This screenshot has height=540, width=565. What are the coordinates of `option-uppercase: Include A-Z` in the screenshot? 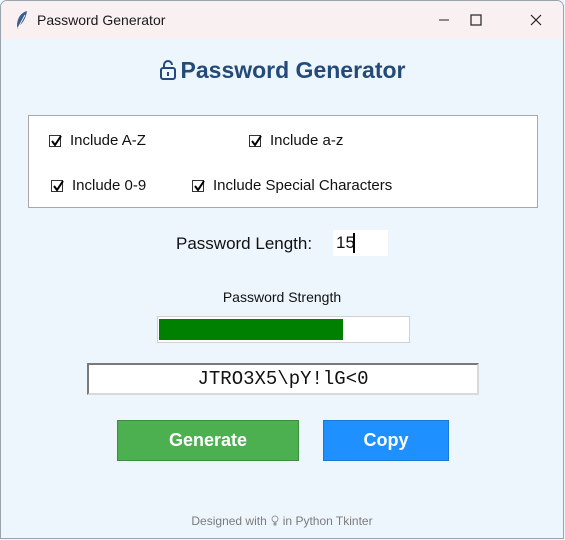 It's located at (97, 140).